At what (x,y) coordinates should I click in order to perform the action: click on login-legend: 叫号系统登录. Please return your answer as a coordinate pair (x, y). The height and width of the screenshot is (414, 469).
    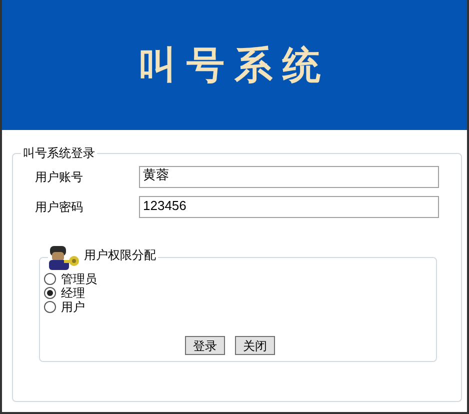
    Looking at the image, I should click on (59, 153).